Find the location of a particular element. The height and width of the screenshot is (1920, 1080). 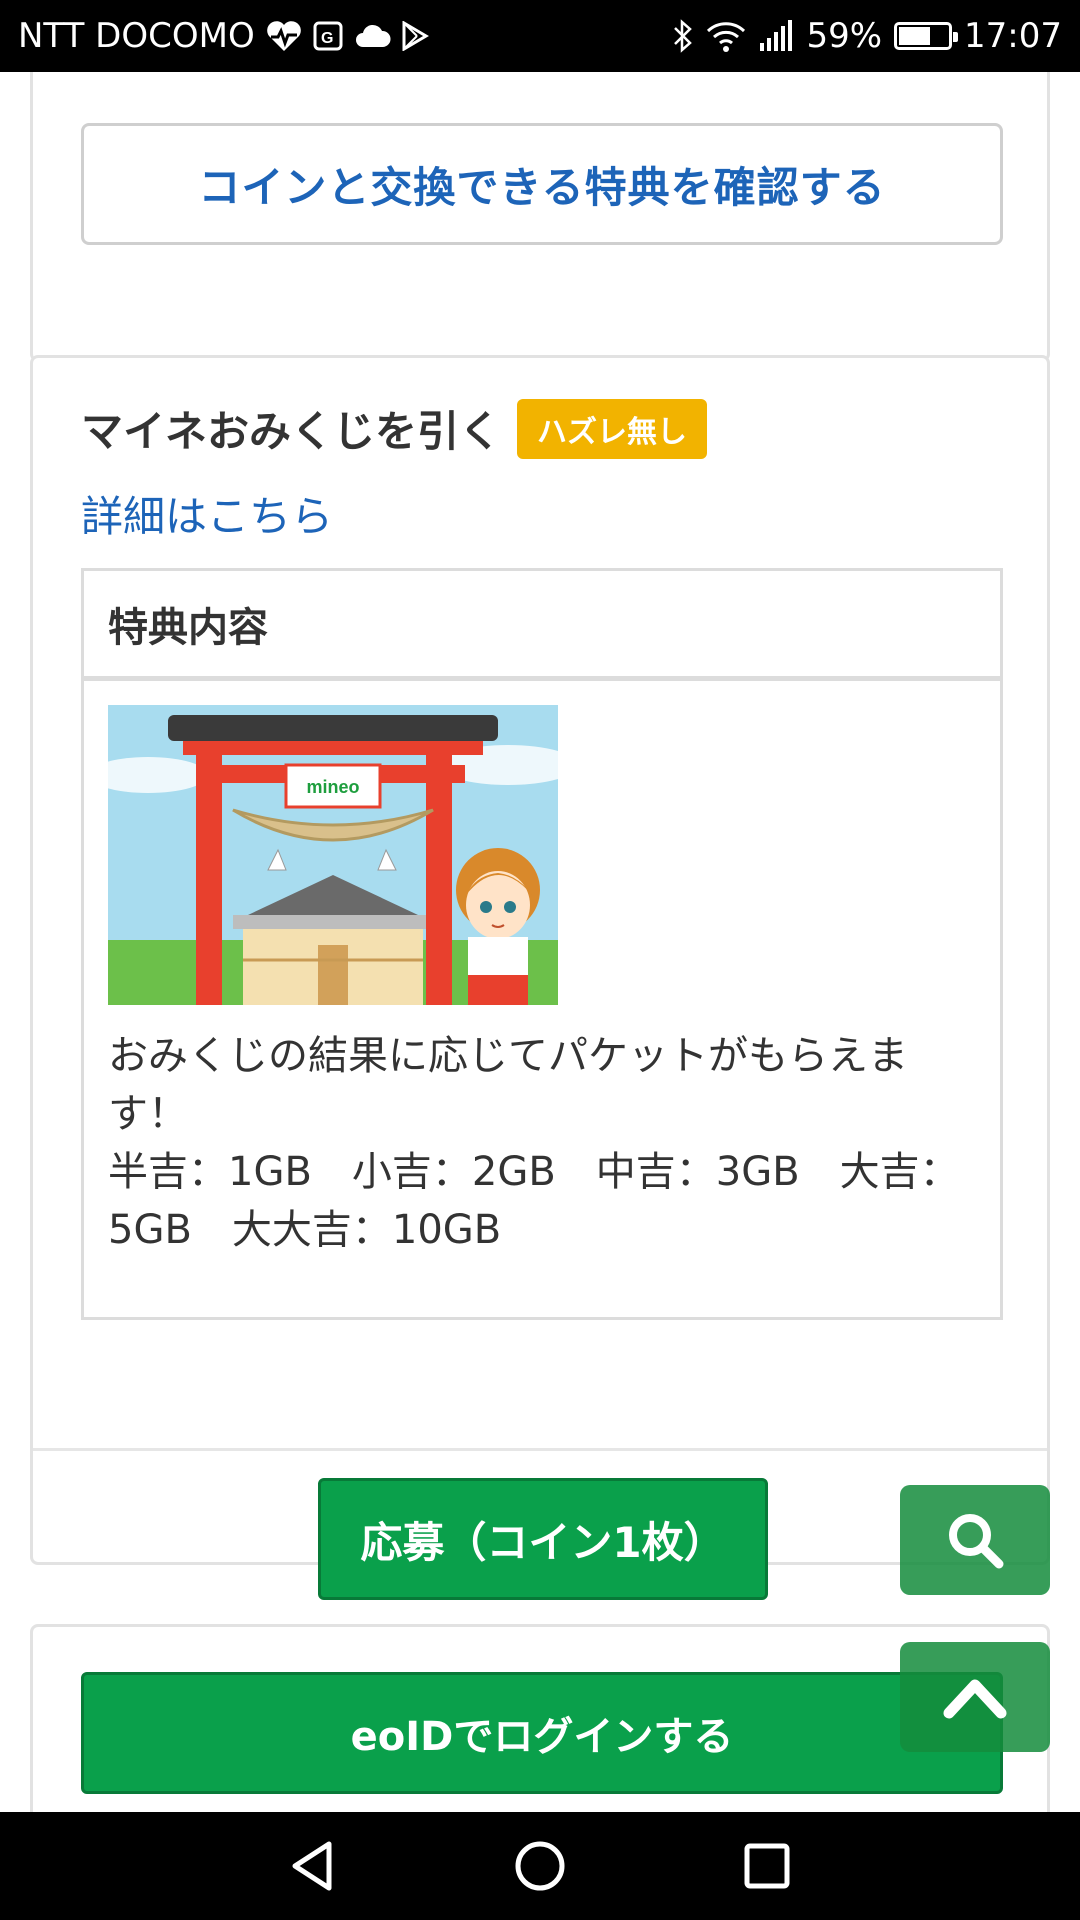

omikuji-image: mineo is located at coordinates (333, 855).